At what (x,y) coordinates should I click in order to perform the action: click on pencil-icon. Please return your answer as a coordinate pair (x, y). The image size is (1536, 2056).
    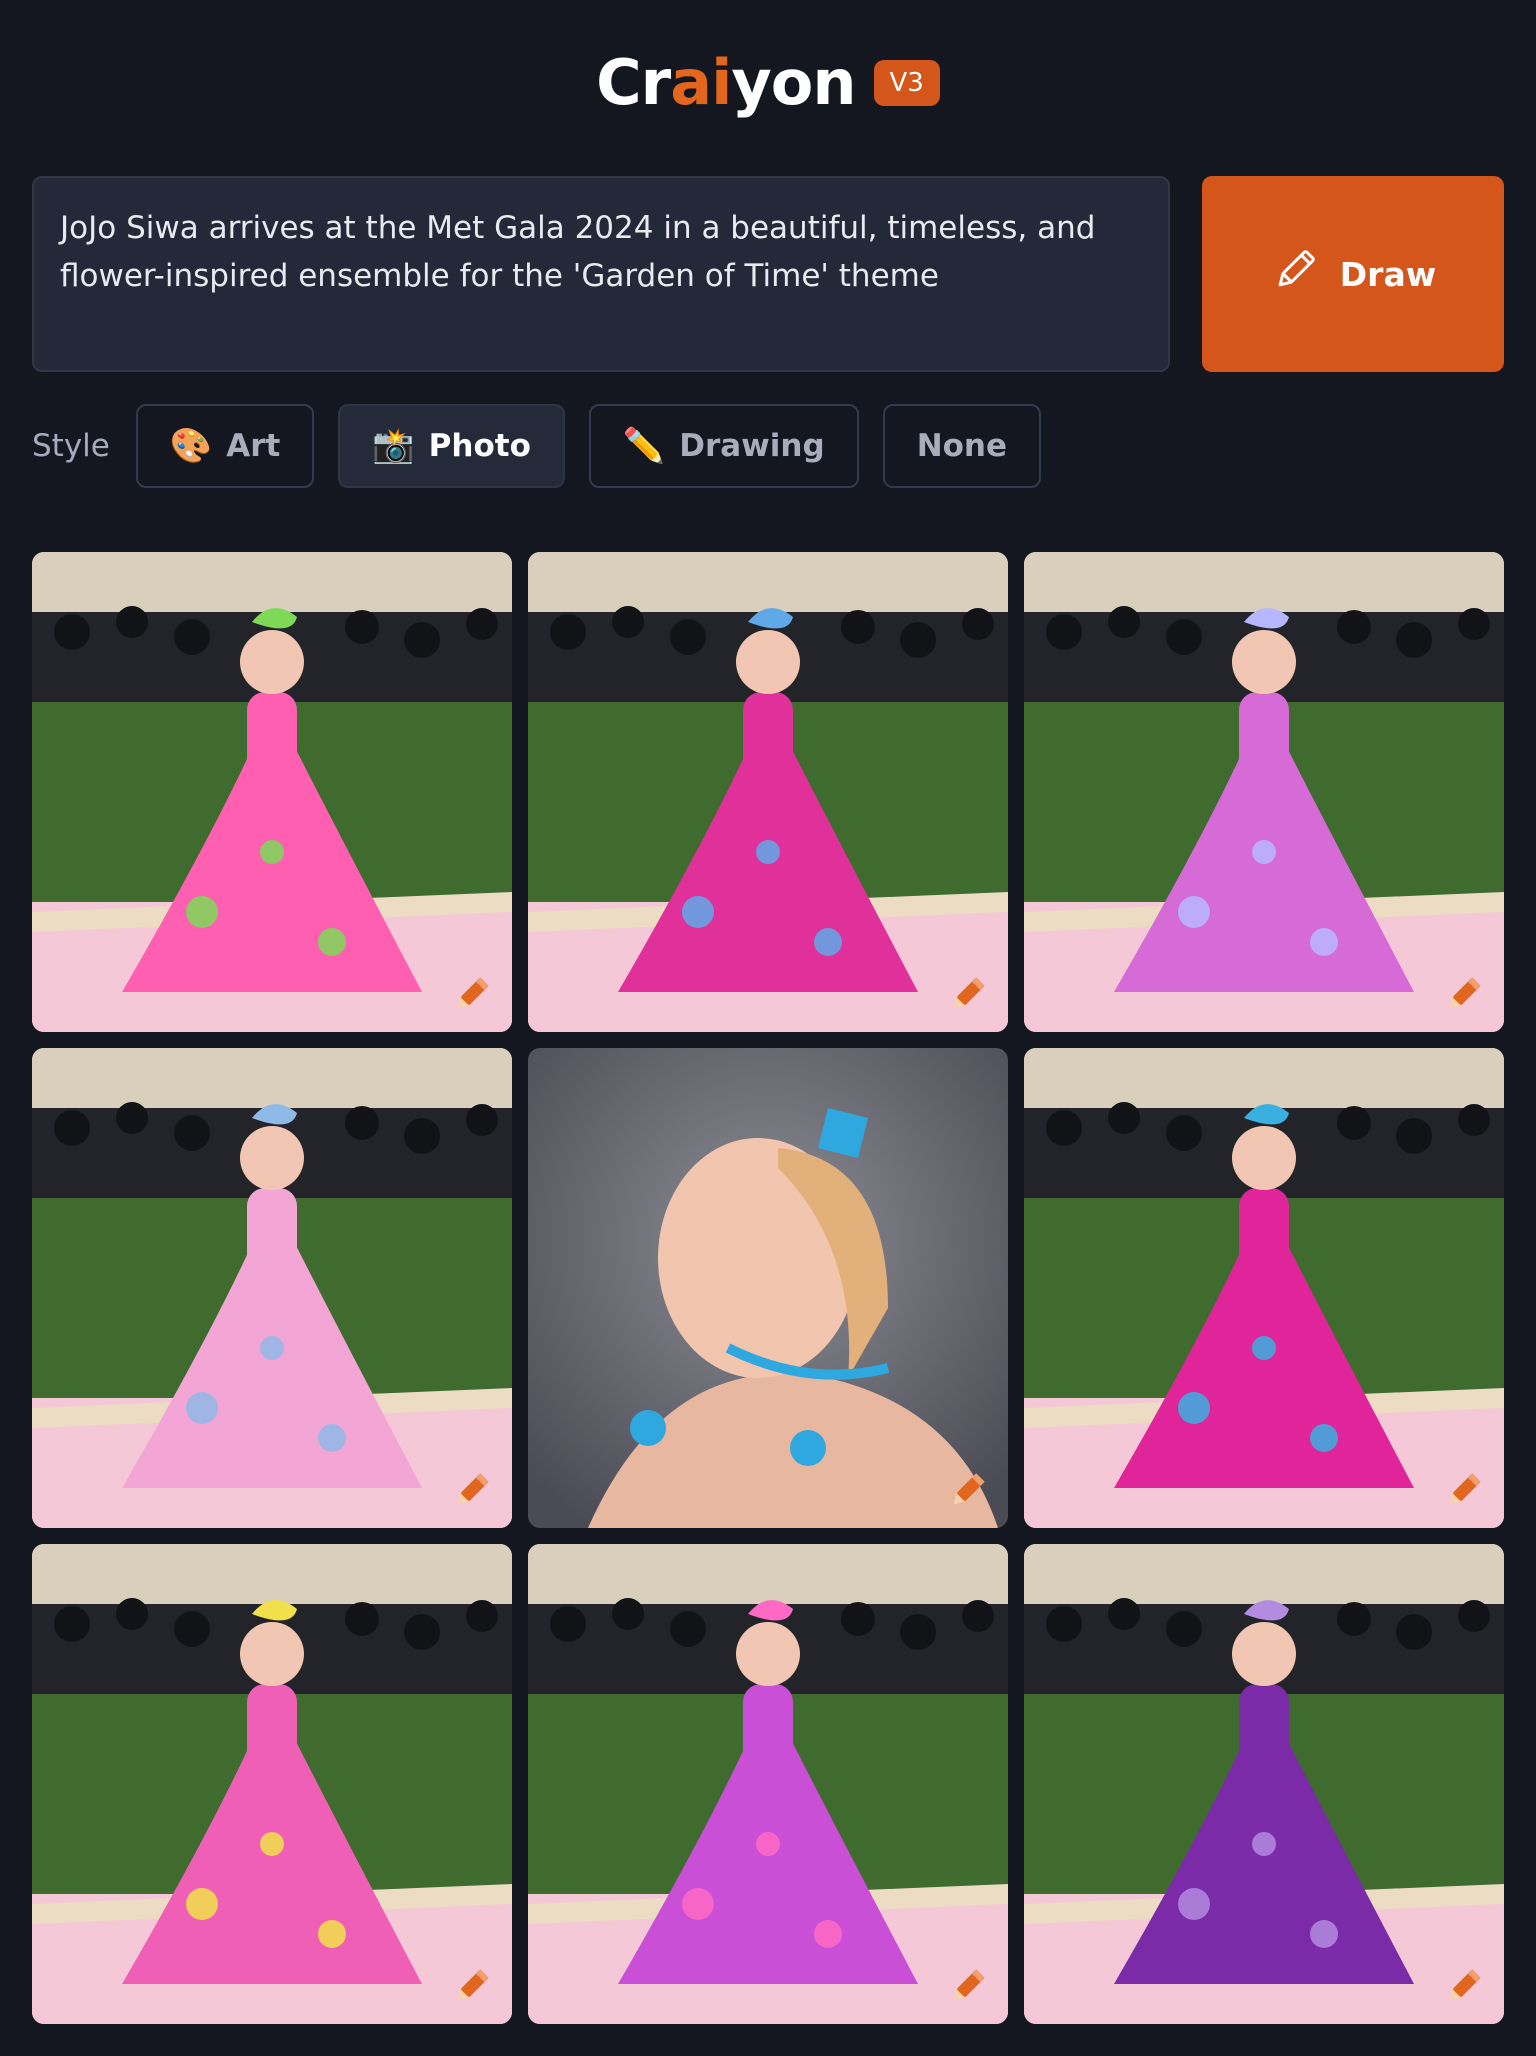
    Looking at the image, I should click on (1295, 274).